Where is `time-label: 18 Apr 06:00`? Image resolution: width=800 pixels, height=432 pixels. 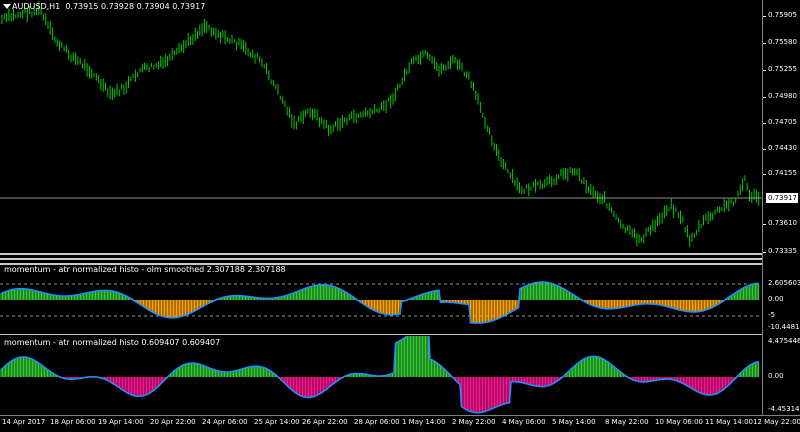 time-label: 18 Apr 06:00 is located at coordinates (73, 422).